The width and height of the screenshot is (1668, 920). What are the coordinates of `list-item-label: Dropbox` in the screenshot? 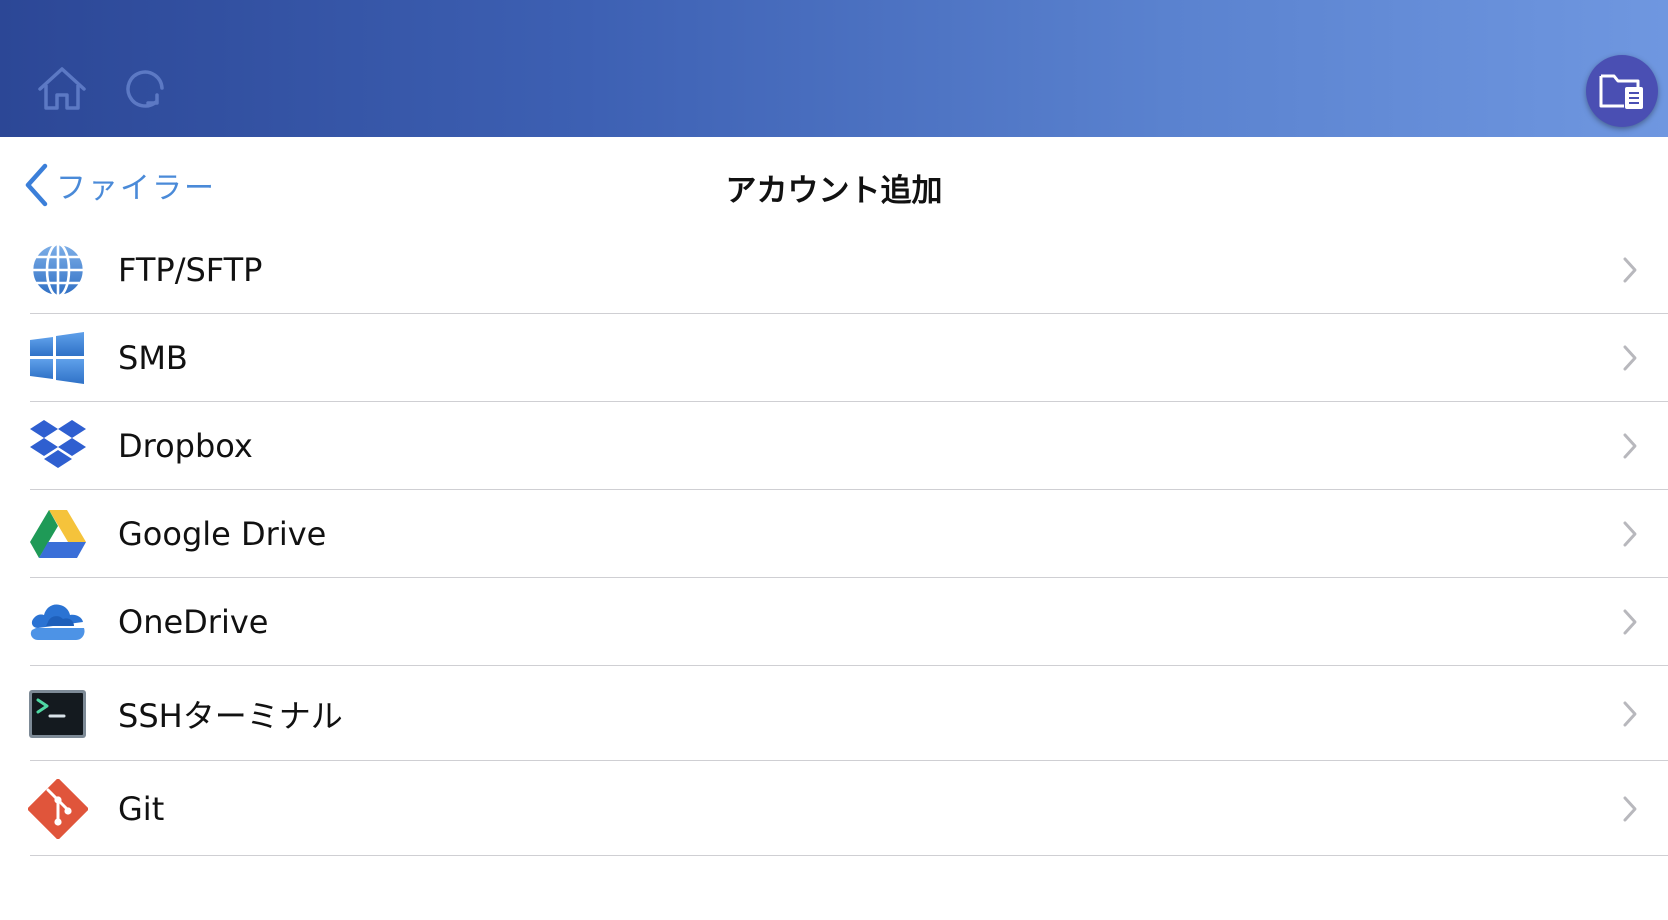 It's located at (185, 446).